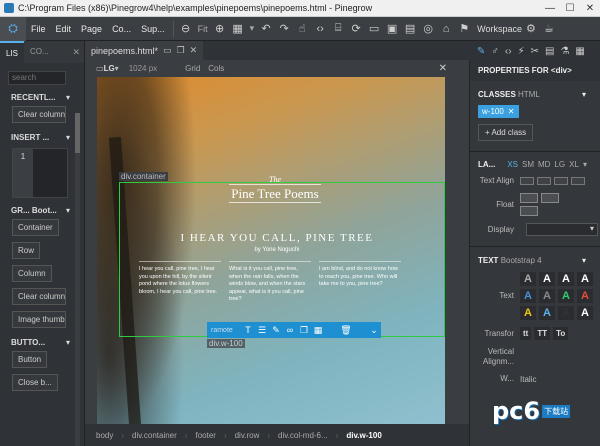  What do you see at coordinates (464, 28) in the screenshot?
I see `flag-icon: ⚑` at bounding box center [464, 28].